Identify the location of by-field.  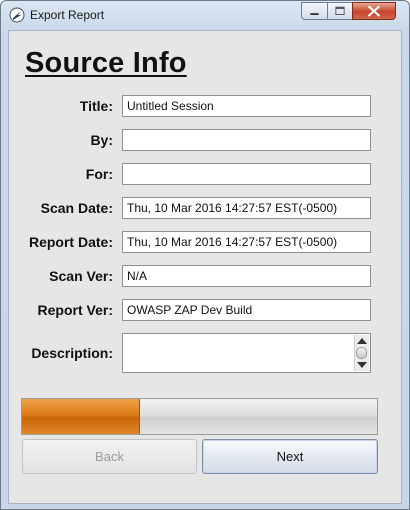
(246, 140).